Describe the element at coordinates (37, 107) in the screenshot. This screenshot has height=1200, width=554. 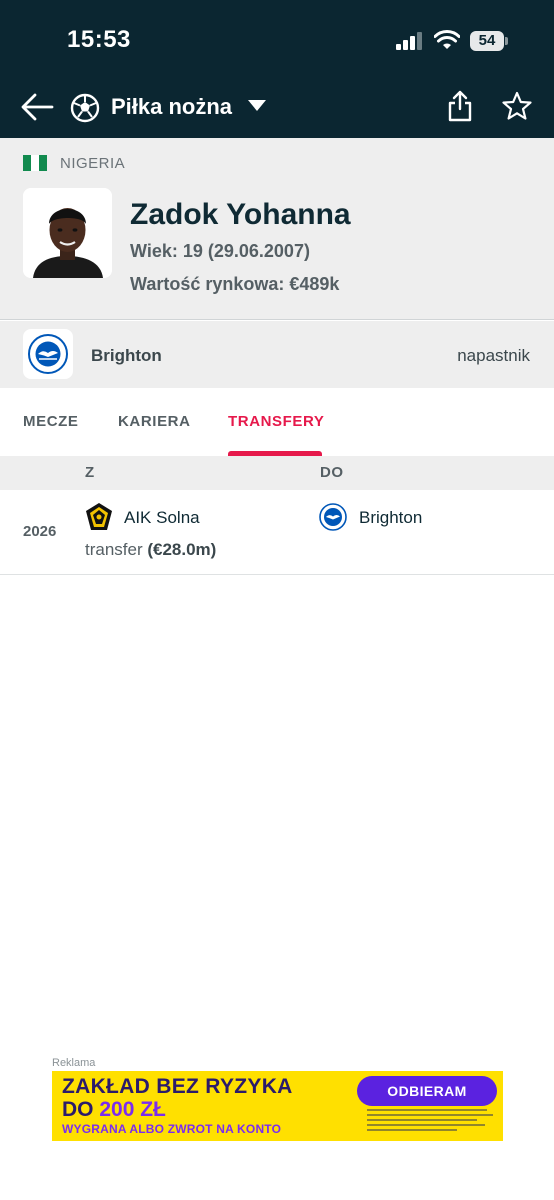
I see `back-arrow-icon` at that location.